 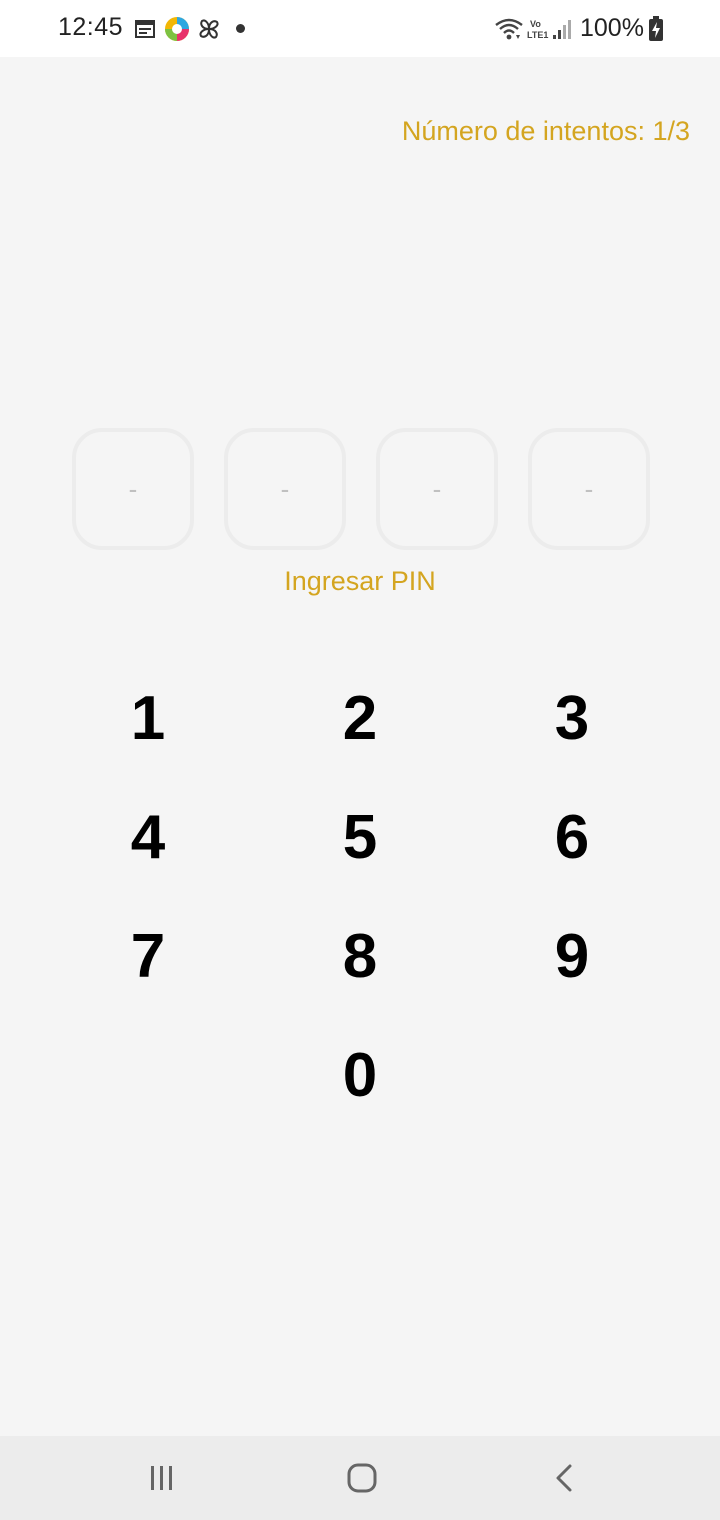 What do you see at coordinates (572, 837) in the screenshot?
I see `key-6: 6` at bounding box center [572, 837].